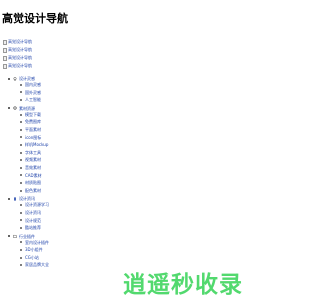 Image resolution: width=320 pixels, height=300 pixels. What do you see at coordinates (35, 18) in the screenshot?
I see `page-title: 高觉设计导航` at bounding box center [35, 18].